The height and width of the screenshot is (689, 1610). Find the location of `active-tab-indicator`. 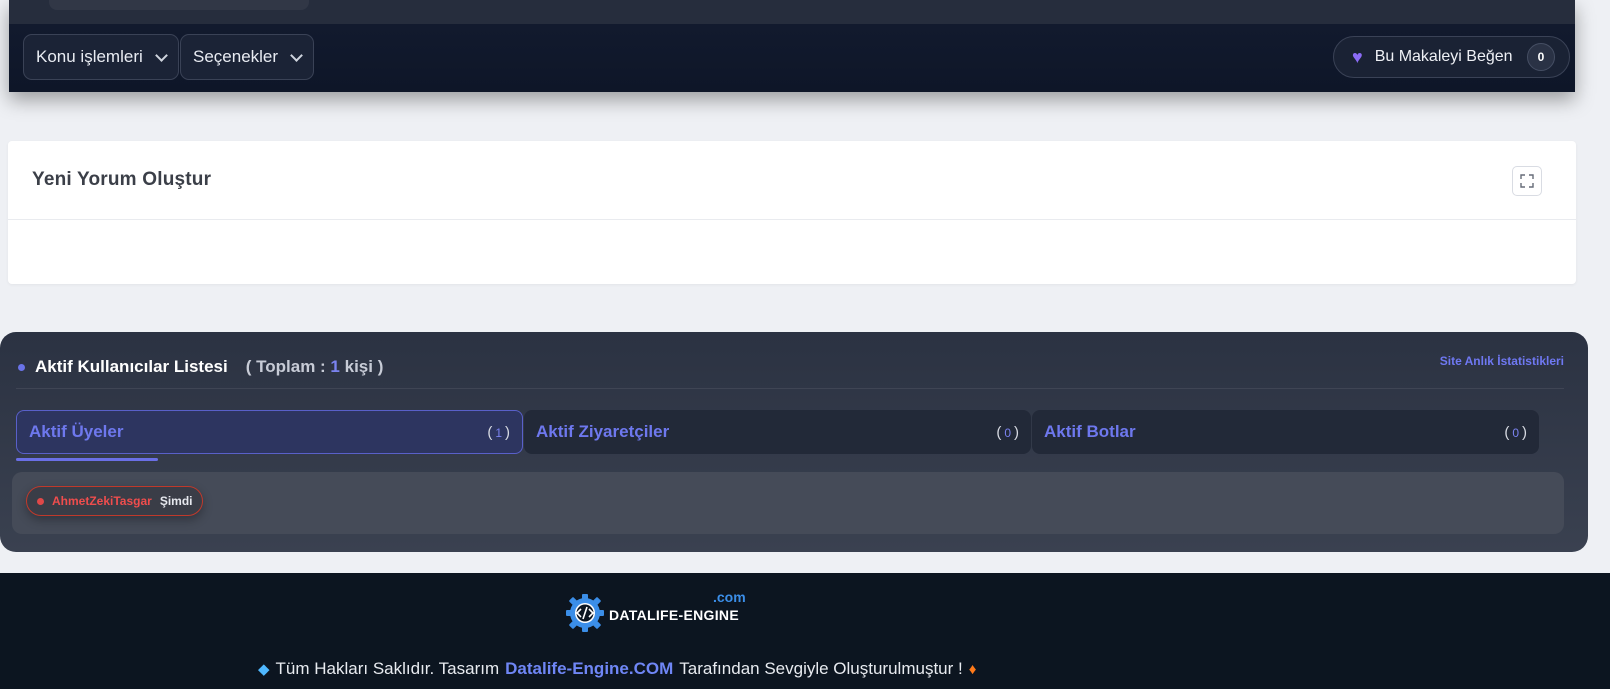

active-tab-indicator is located at coordinates (87, 459).